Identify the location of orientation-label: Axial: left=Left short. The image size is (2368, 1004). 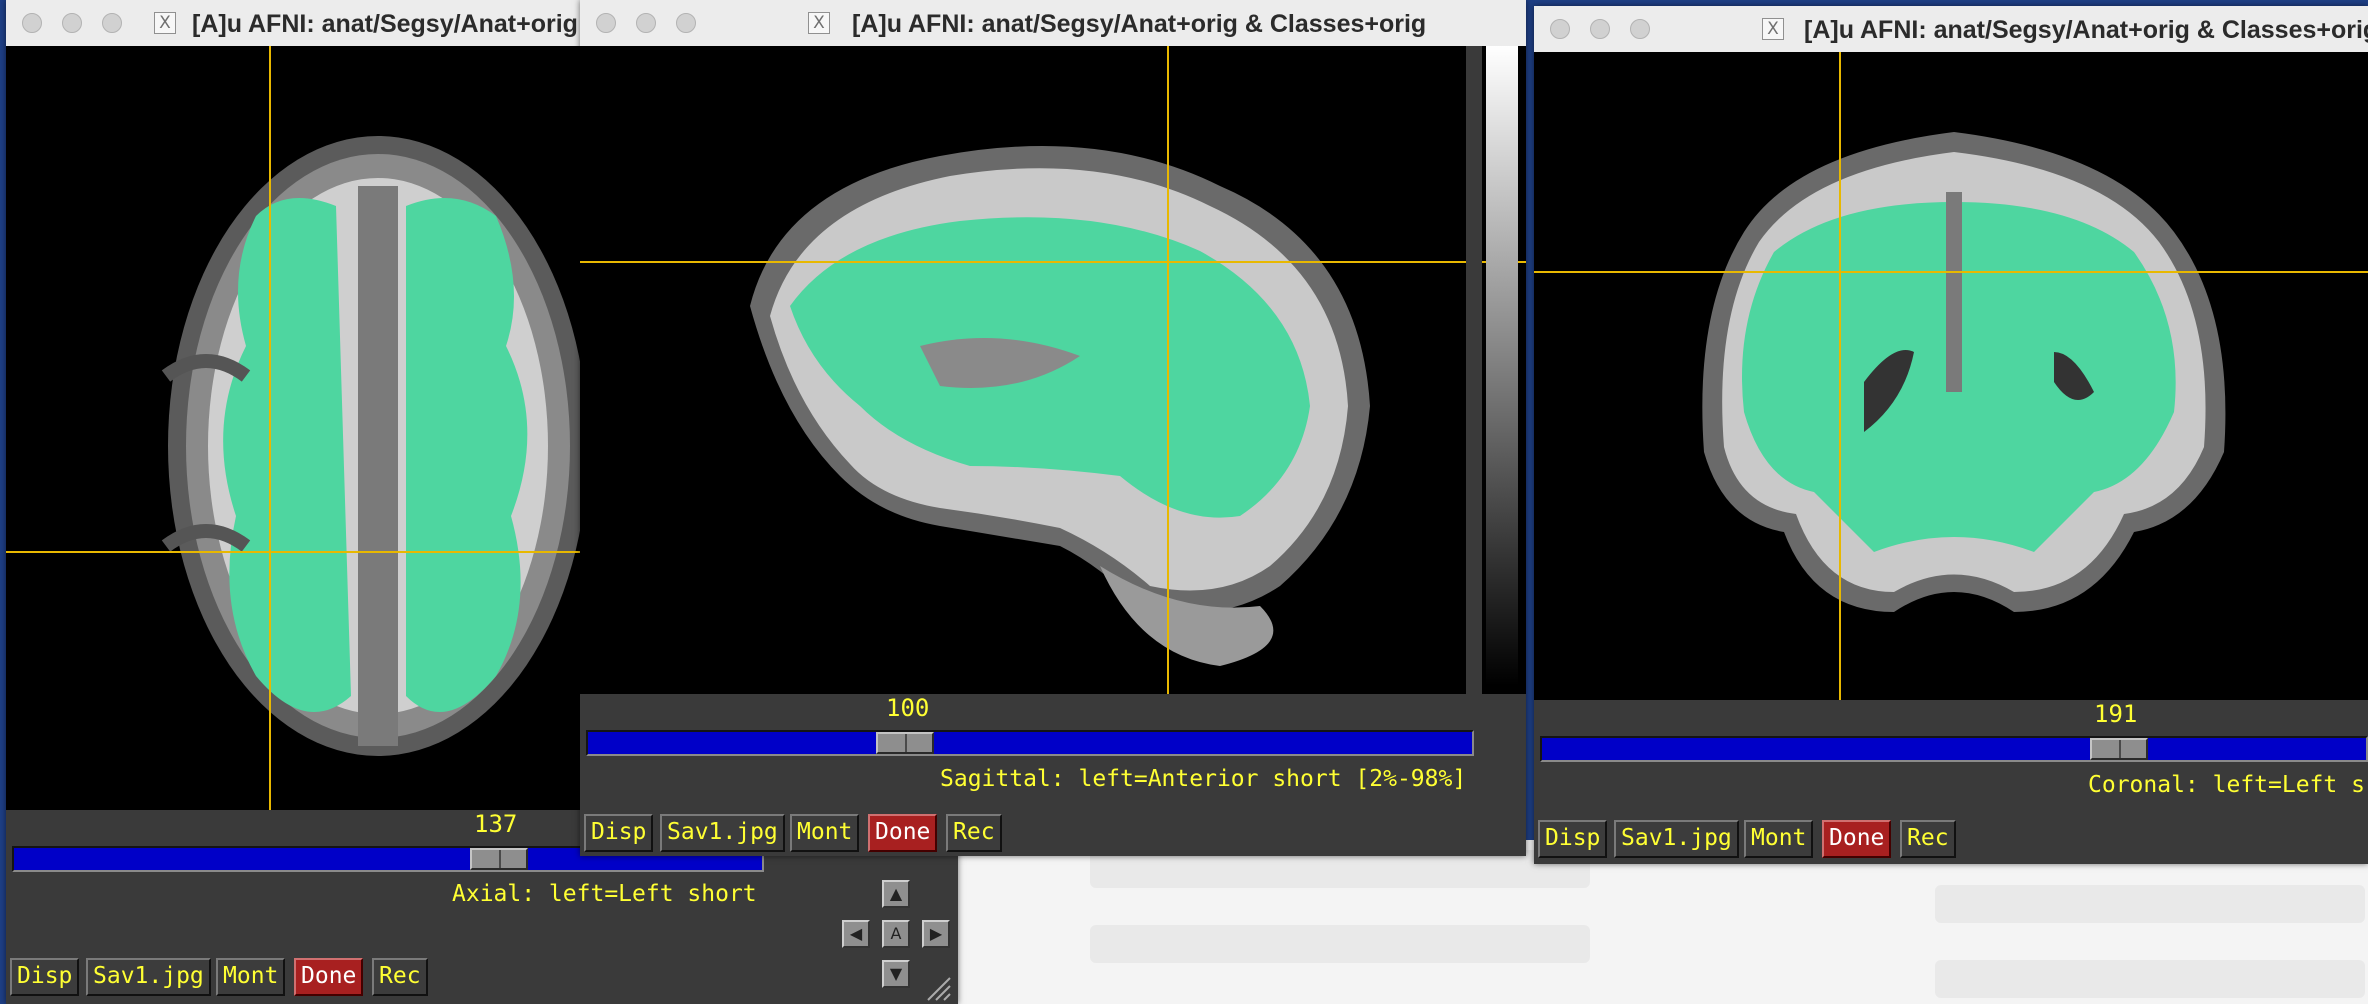
(604, 894).